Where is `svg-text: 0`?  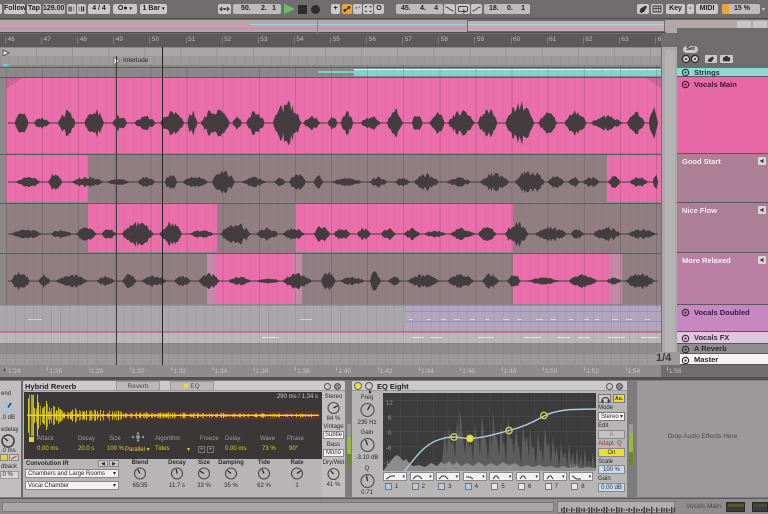
svg-text: 0 is located at coordinates (390, 434).